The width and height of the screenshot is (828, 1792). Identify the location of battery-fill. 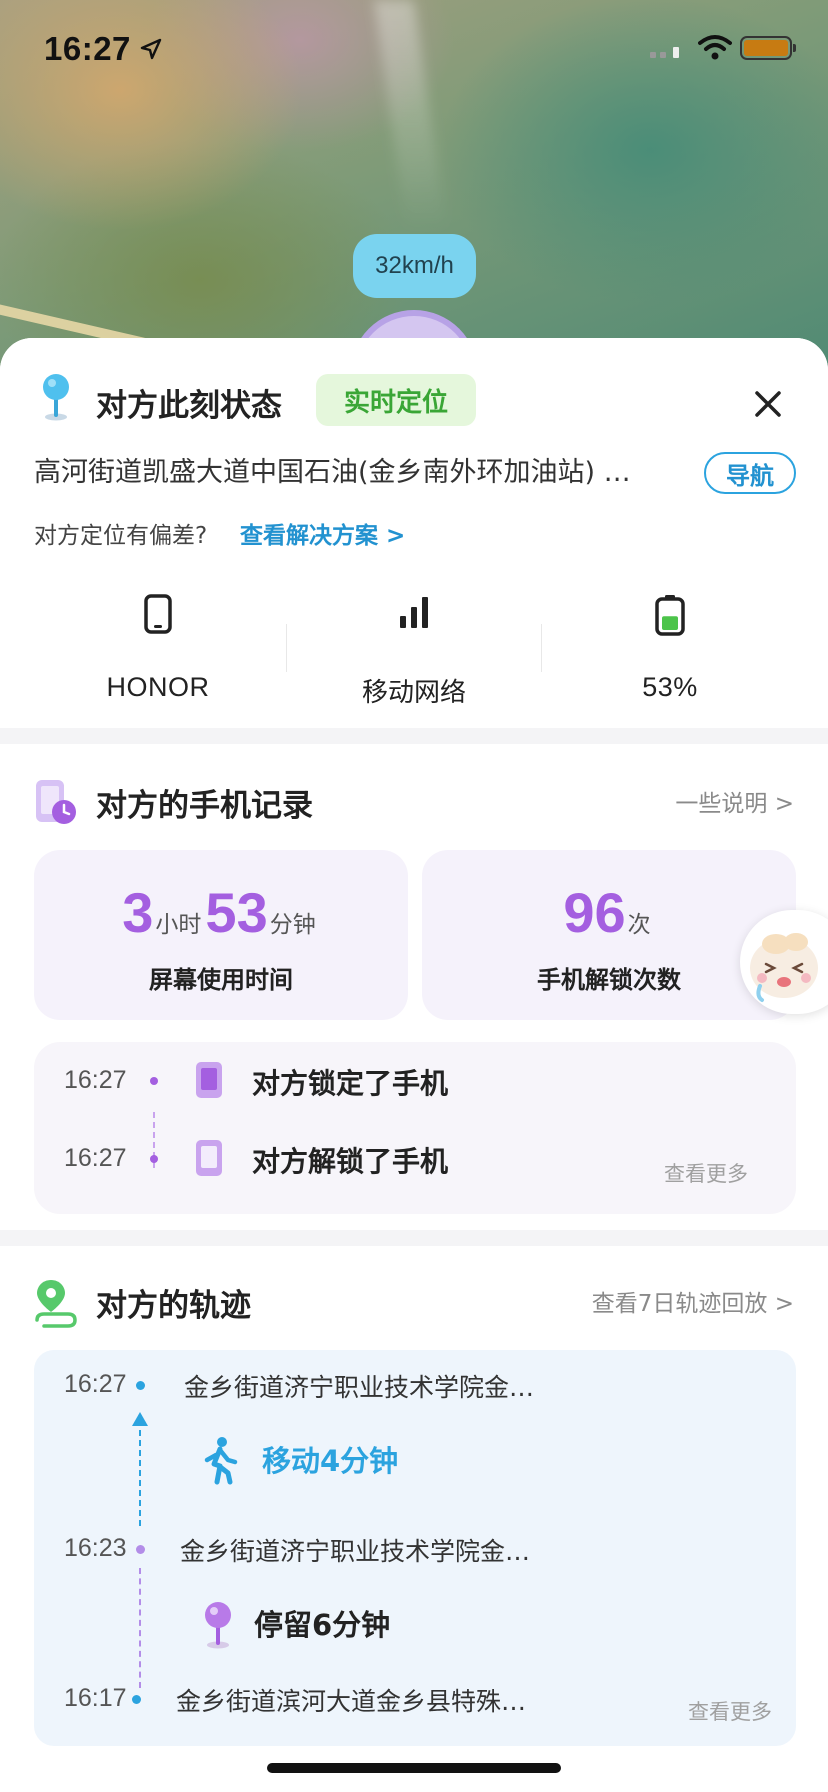
(670, 623).